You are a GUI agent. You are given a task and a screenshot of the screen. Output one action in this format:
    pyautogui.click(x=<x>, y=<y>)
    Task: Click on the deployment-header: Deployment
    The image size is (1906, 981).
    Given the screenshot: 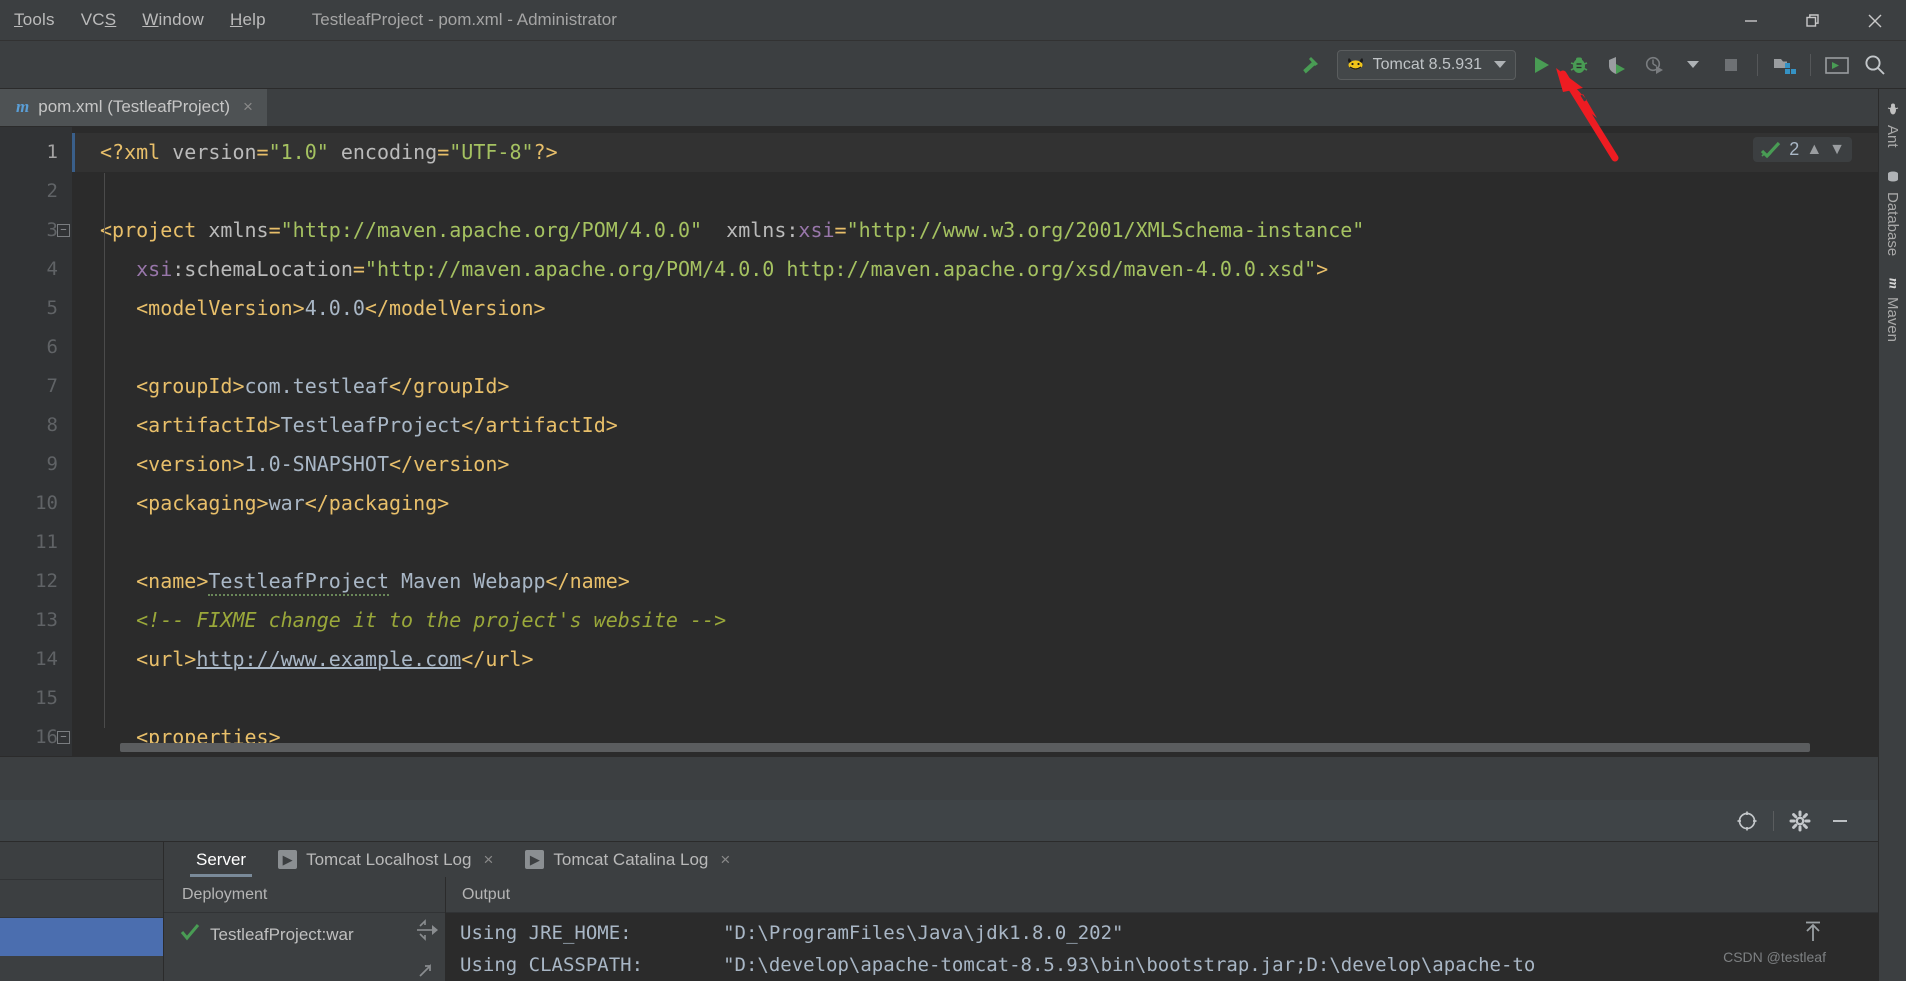 What is the action you would take?
    pyautogui.click(x=304, y=895)
    